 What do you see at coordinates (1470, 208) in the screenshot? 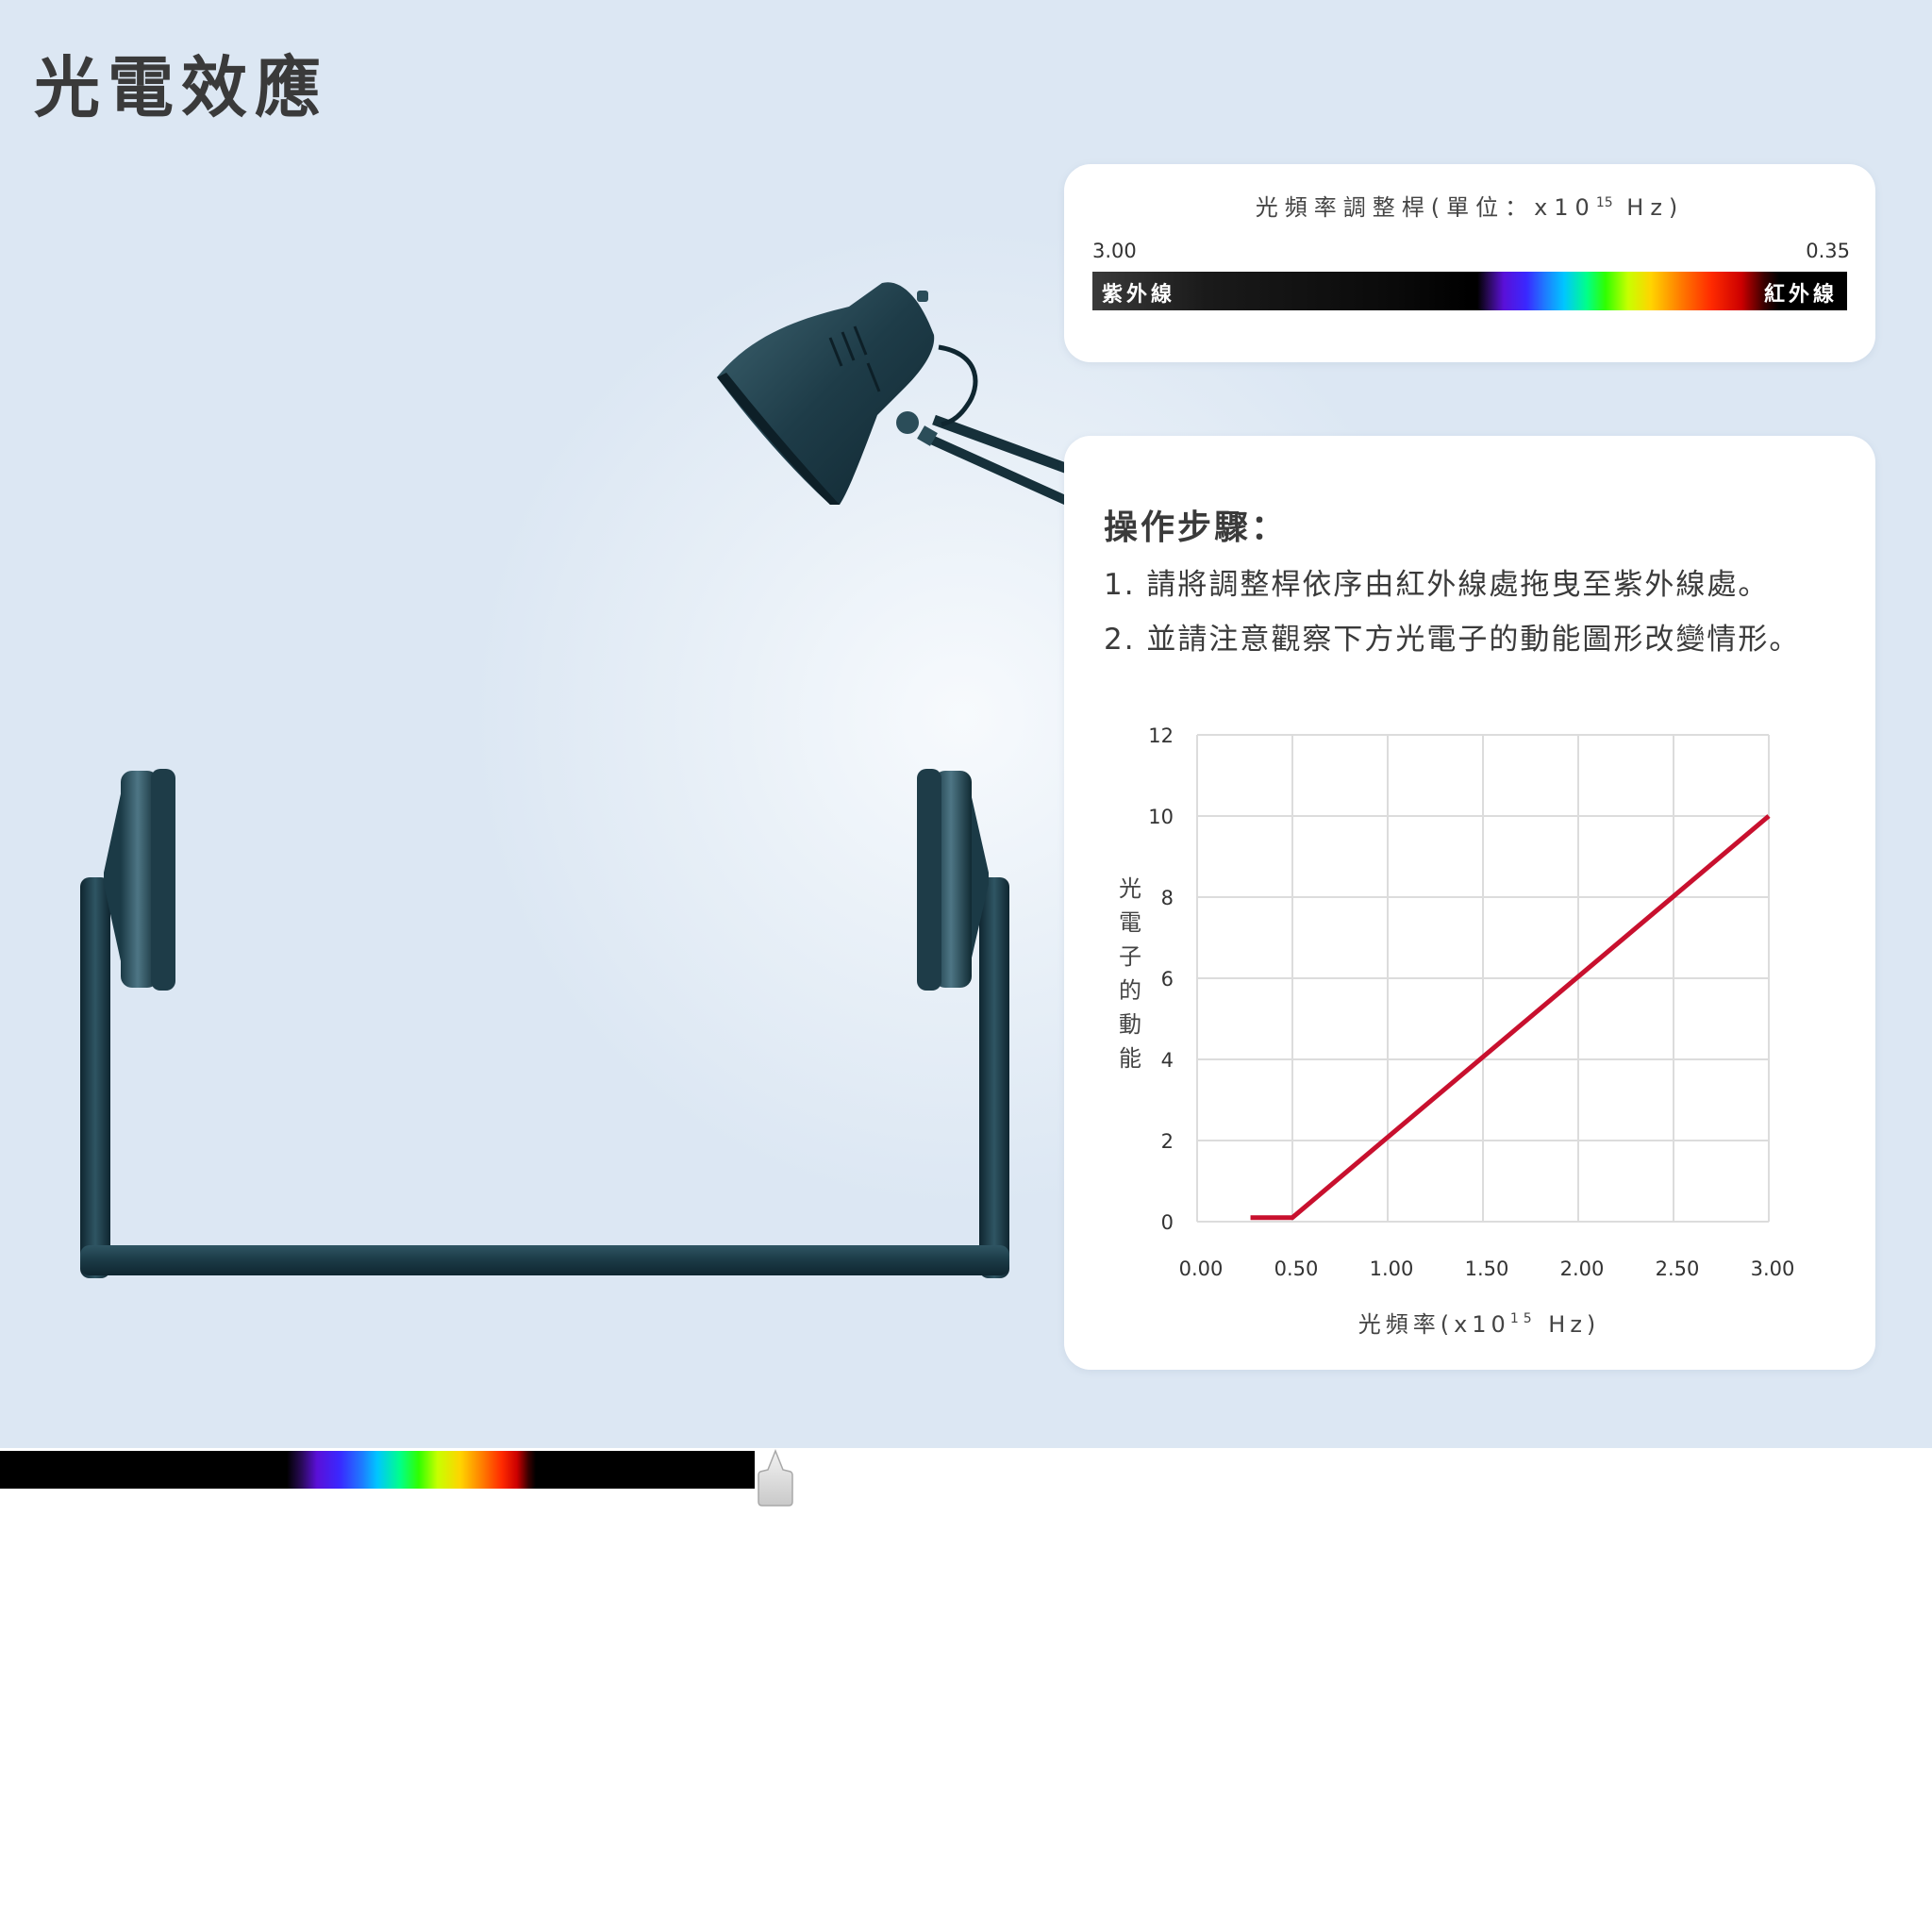
I see `frequency-panel-title: 光頻率調整桿(單位：x1015 Hz)` at bounding box center [1470, 208].